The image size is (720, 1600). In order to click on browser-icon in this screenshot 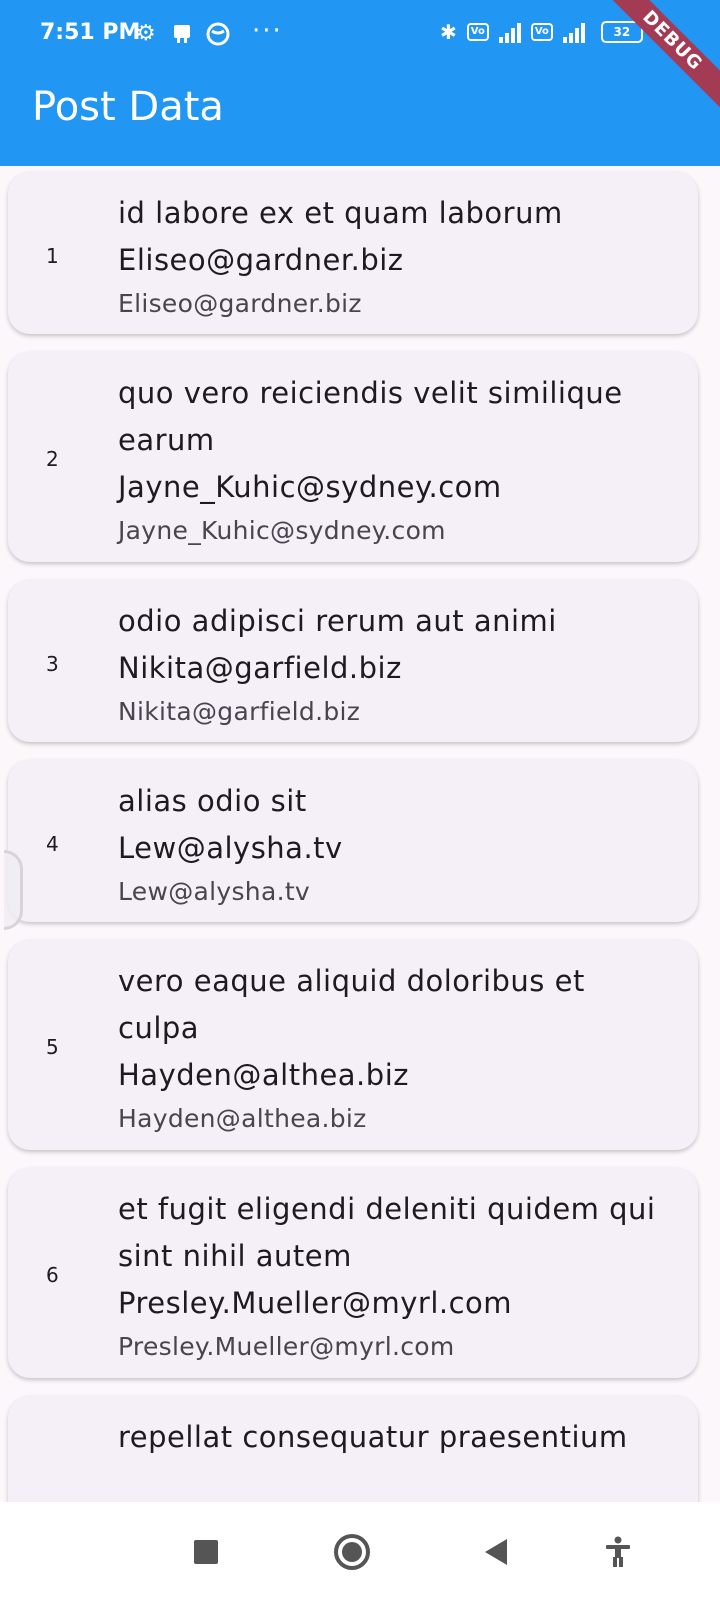, I will do `click(218, 37)`.